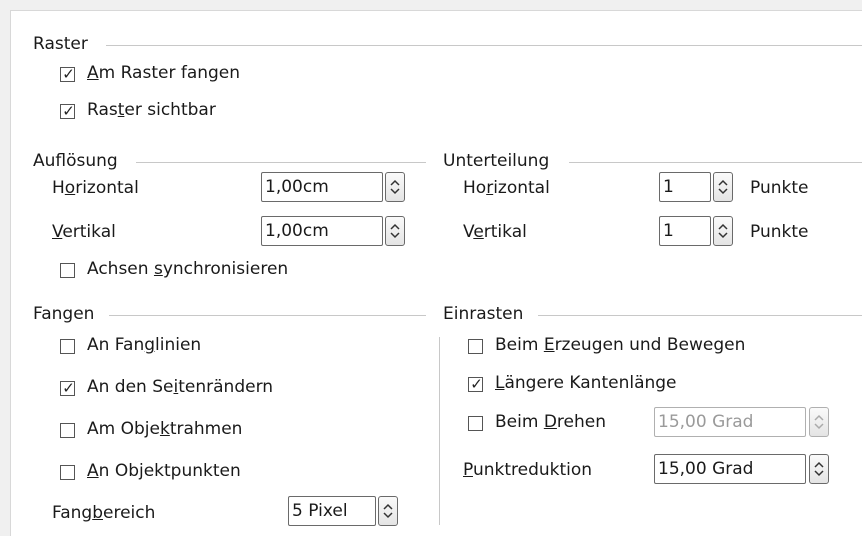 The height and width of the screenshot is (536, 862). What do you see at coordinates (685, 231) in the screenshot?
I see `subdivision-vertical-input: 1` at bounding box center [685, 231].